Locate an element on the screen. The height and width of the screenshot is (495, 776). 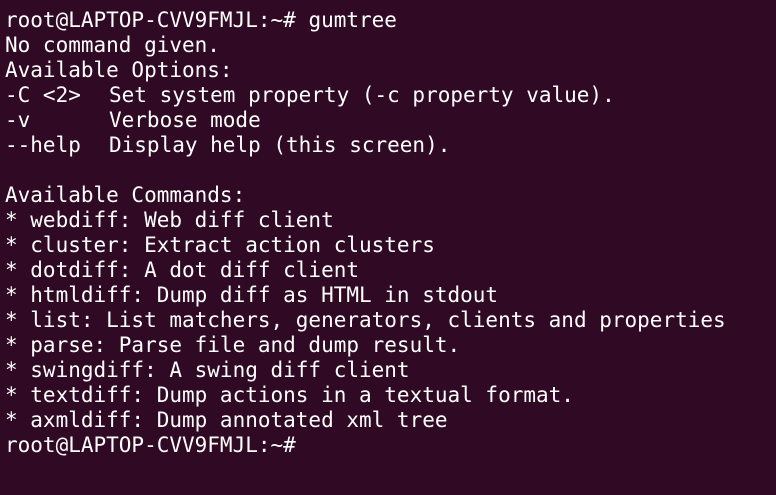
options-heading: Available Options: is located at coordinates (119, 70).